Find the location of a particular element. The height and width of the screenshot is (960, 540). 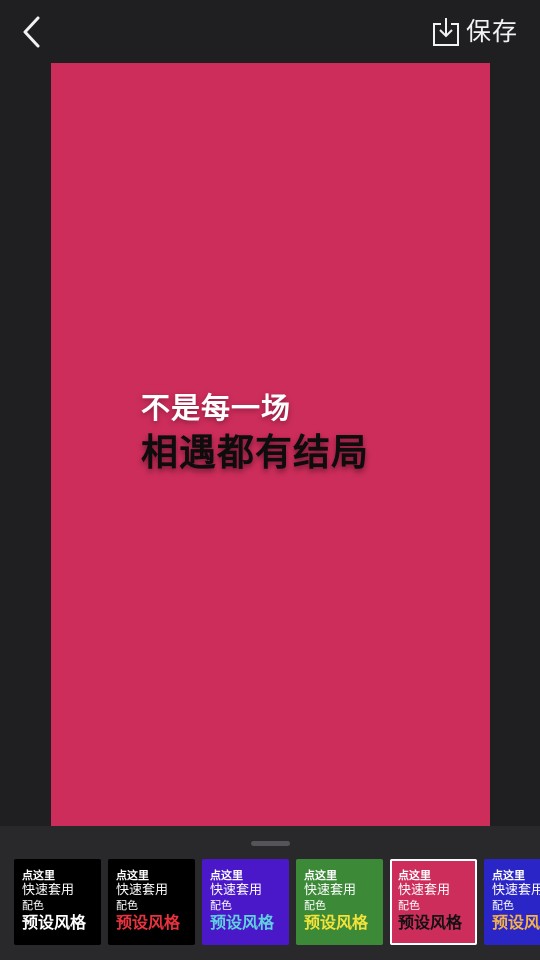

caption-line-2: 相遇都有结局 is located at coordinates (255, 452).